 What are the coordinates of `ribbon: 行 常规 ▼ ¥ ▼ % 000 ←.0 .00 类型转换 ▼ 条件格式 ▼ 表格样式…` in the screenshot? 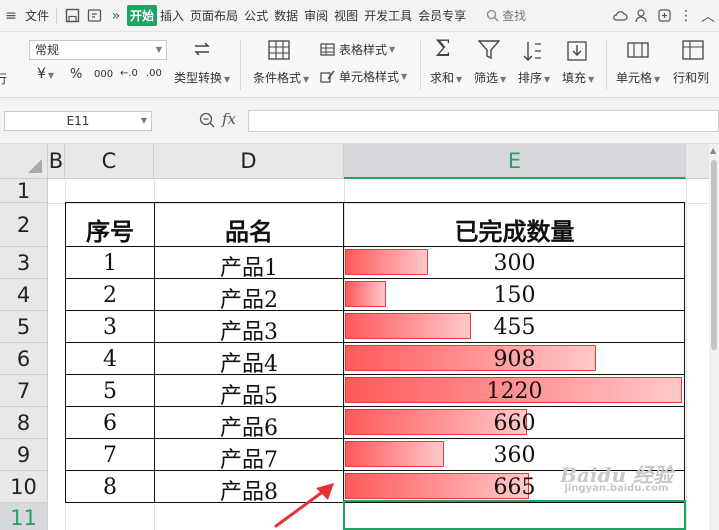 It's located at (359, 65).